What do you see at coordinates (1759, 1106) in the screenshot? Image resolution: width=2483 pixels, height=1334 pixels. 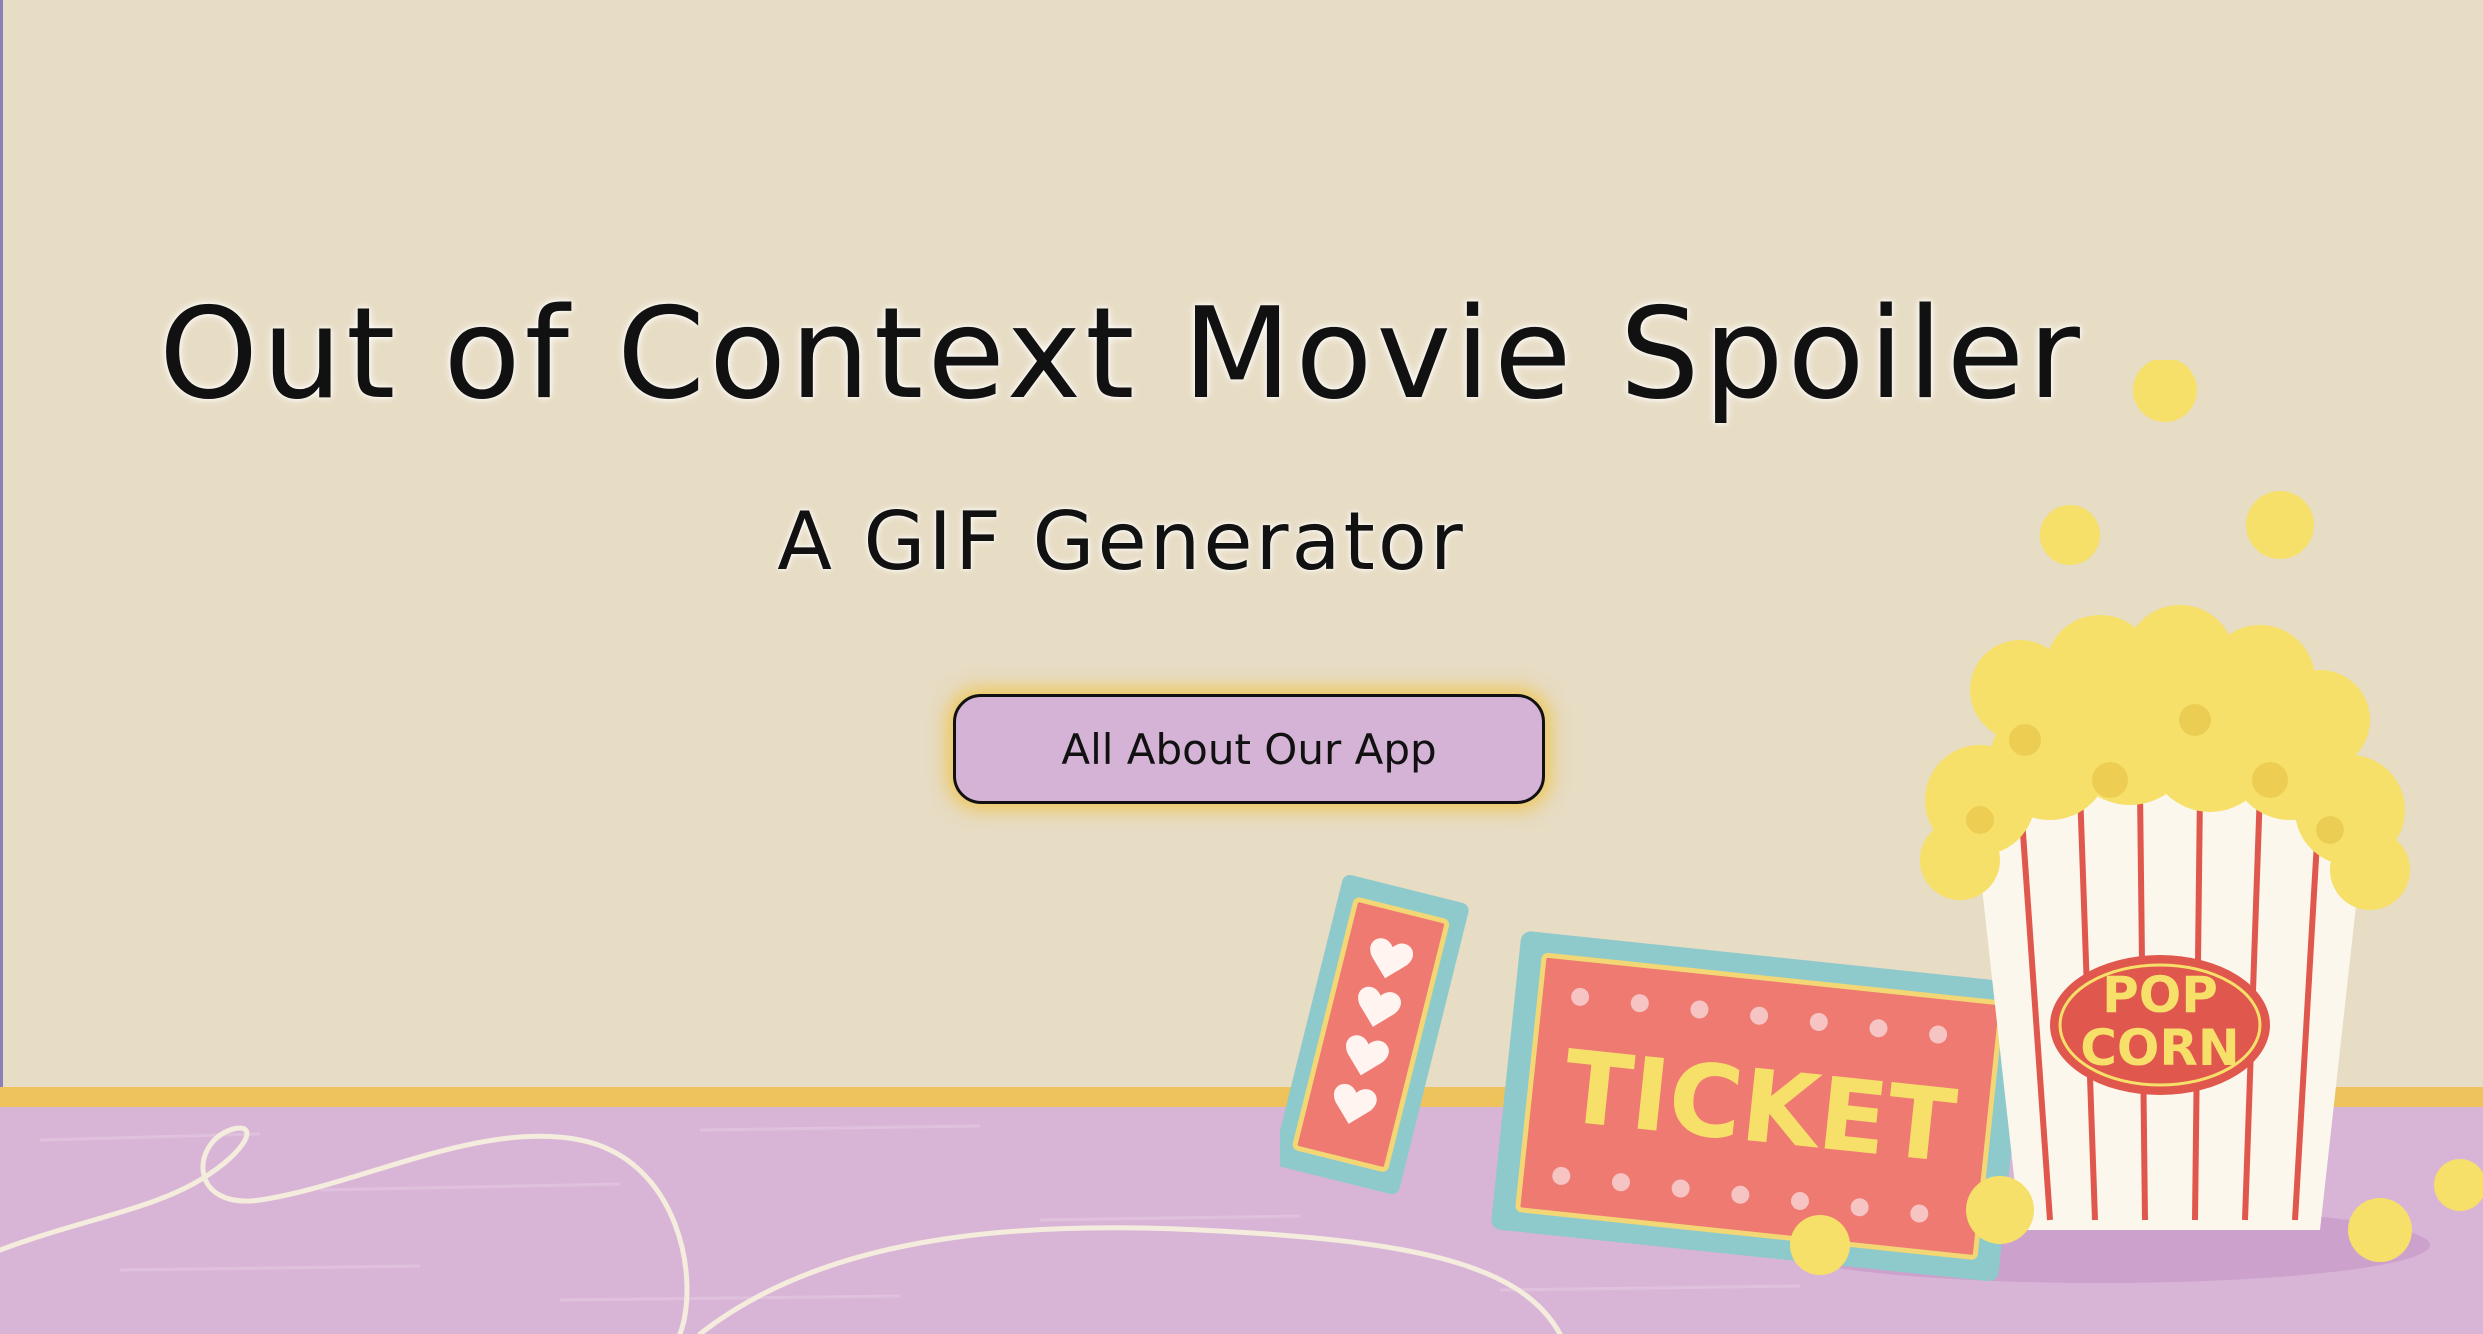 I see `ticket-graphic: TICKET` at bounding box center [1759, 1106].